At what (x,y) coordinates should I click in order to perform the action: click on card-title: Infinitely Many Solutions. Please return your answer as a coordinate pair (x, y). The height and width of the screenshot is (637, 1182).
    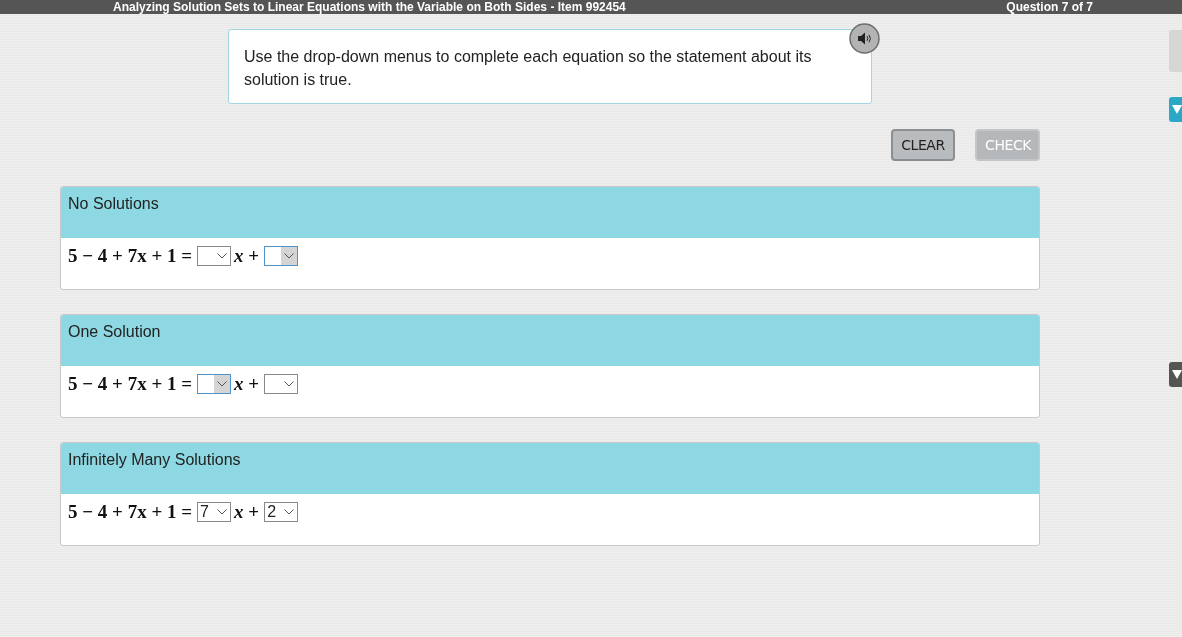
    Looking at the image, I should click on (154, 459).